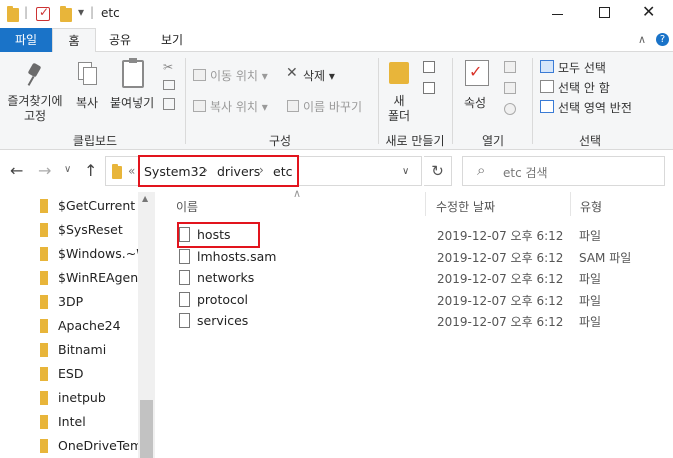 Image resolution: width=673 pixels, height=458 pixels. I want to click on address-dropdown-icon: ∨, so click(405, 171).